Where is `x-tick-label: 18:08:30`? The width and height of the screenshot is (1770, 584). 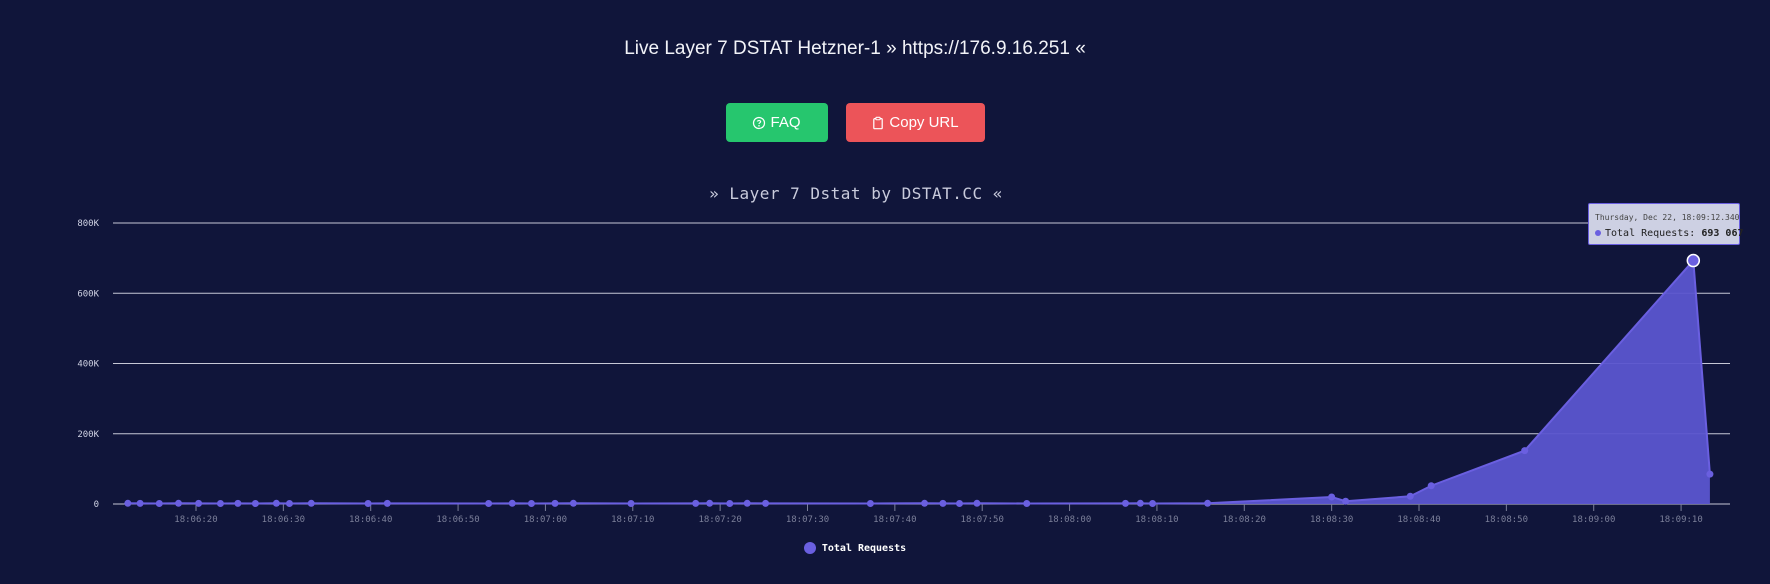 x-tick-label: 18:08:30 is located at coordinates (1331, 520).